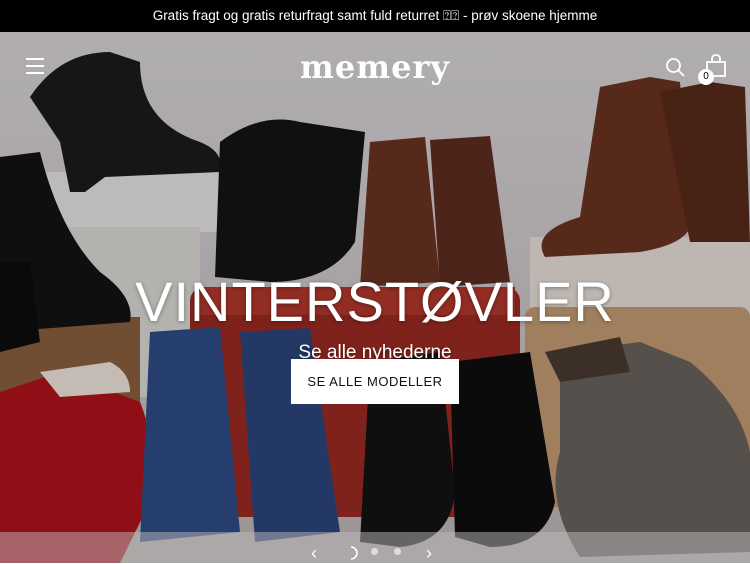 The height and width of the screenshot is (564, 750). Describe the element at coordinates (375, 301) in the screenshot. I see `hero-title: VINTERSTØVLER` at that location.